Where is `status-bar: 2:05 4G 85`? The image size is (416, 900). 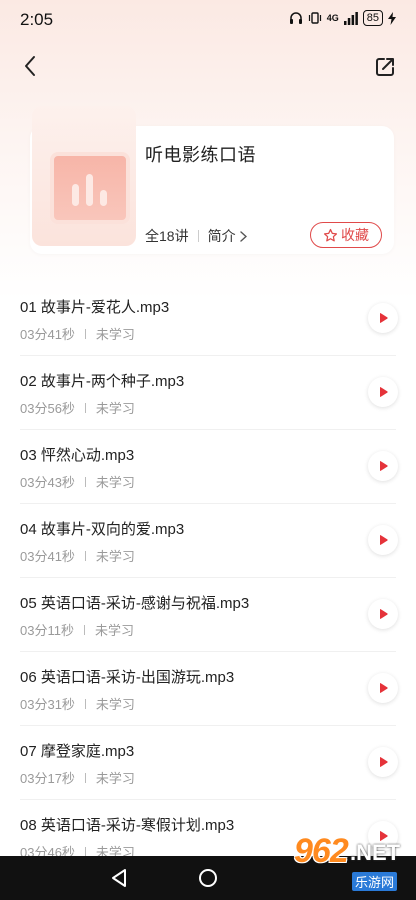 status-bar: 2:05 4G 85 is located at coordinates (208, 20).